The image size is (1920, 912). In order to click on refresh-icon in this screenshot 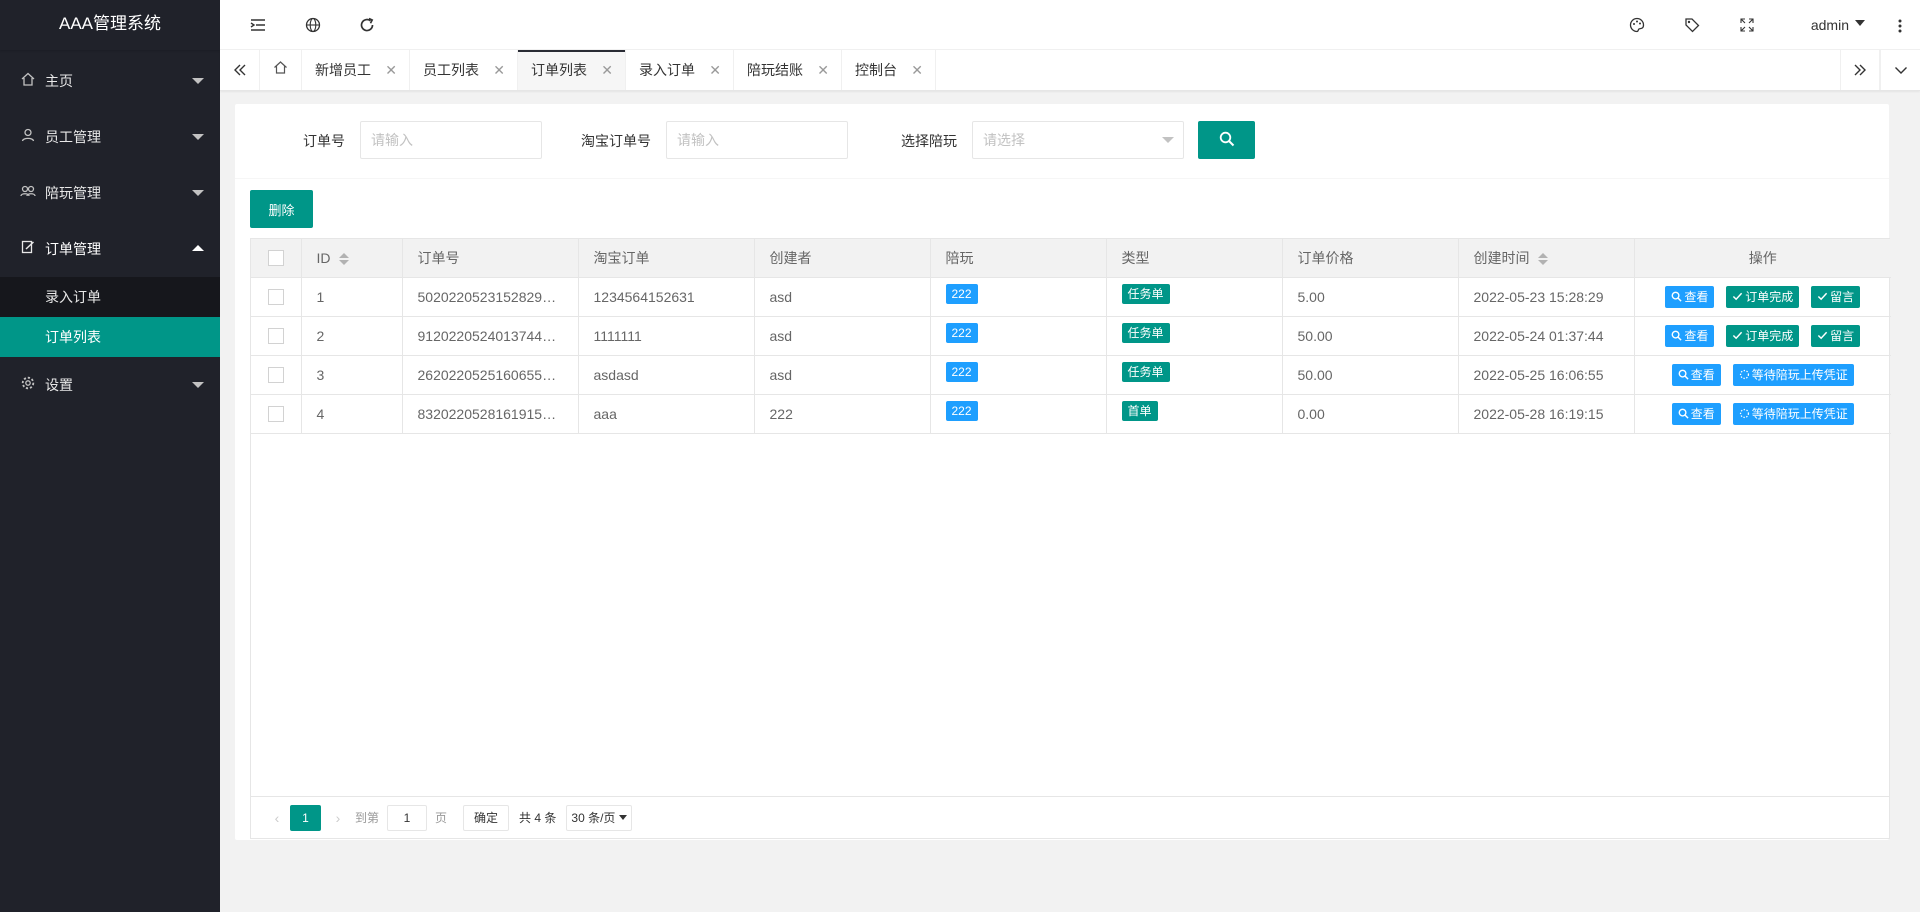, I will do `click(367, 25)`.